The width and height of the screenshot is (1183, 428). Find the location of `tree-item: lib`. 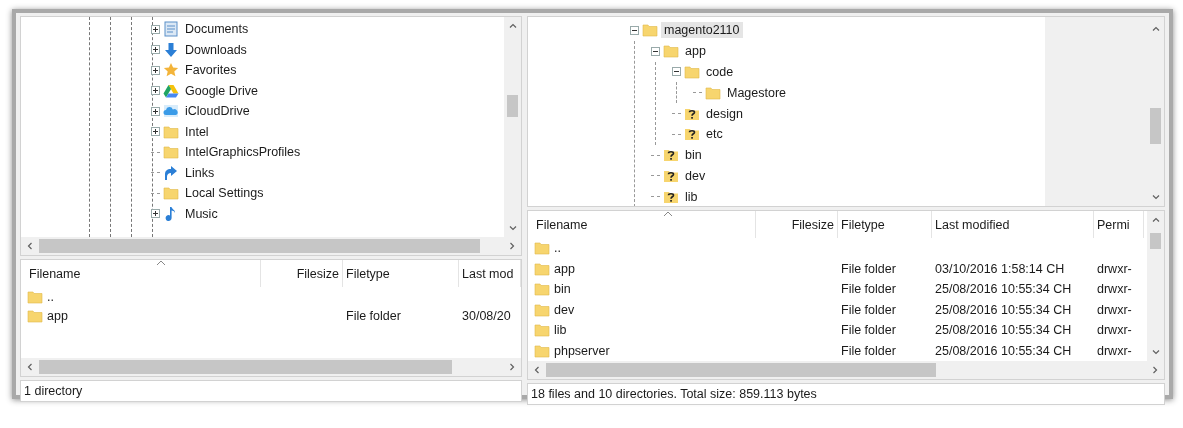

tree-item: lib is located at coordinates (691, 196).